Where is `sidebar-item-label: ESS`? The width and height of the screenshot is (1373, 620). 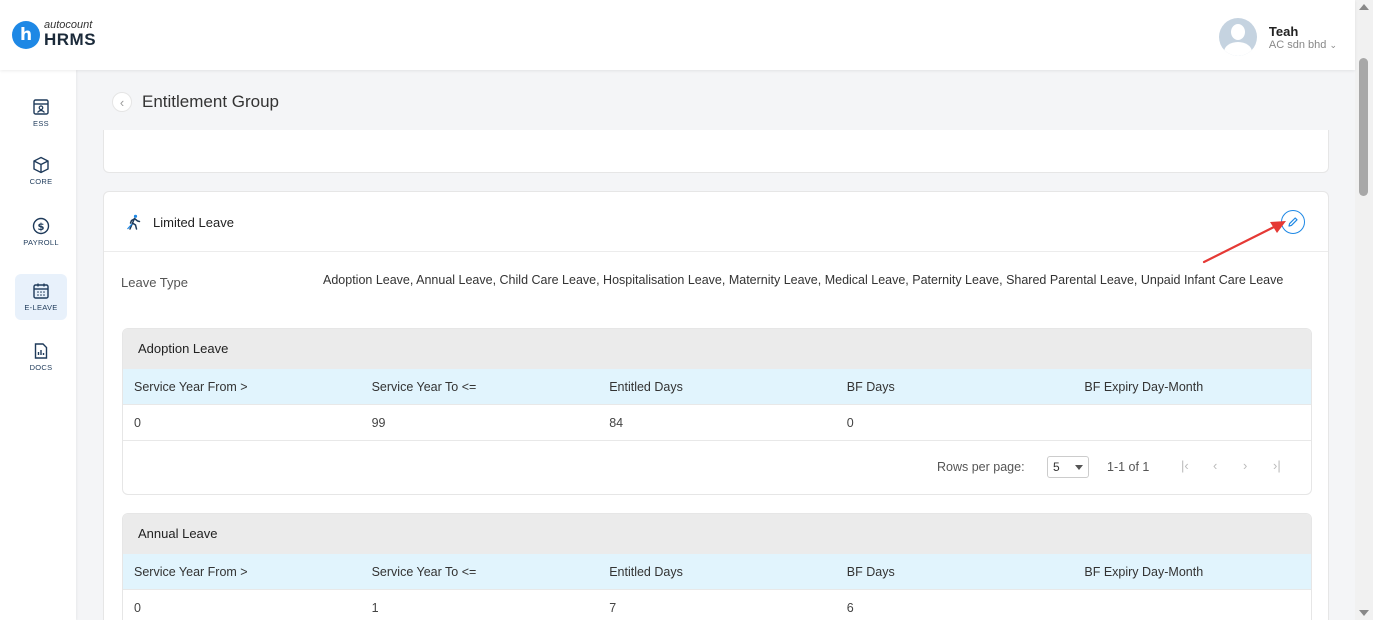
sidebar-item-label: ESS is located at coordinates (41, 123).